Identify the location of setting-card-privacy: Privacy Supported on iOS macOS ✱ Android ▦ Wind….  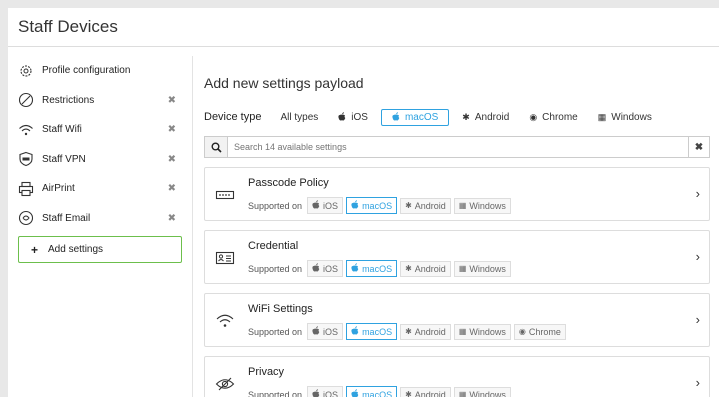
(457, 376).